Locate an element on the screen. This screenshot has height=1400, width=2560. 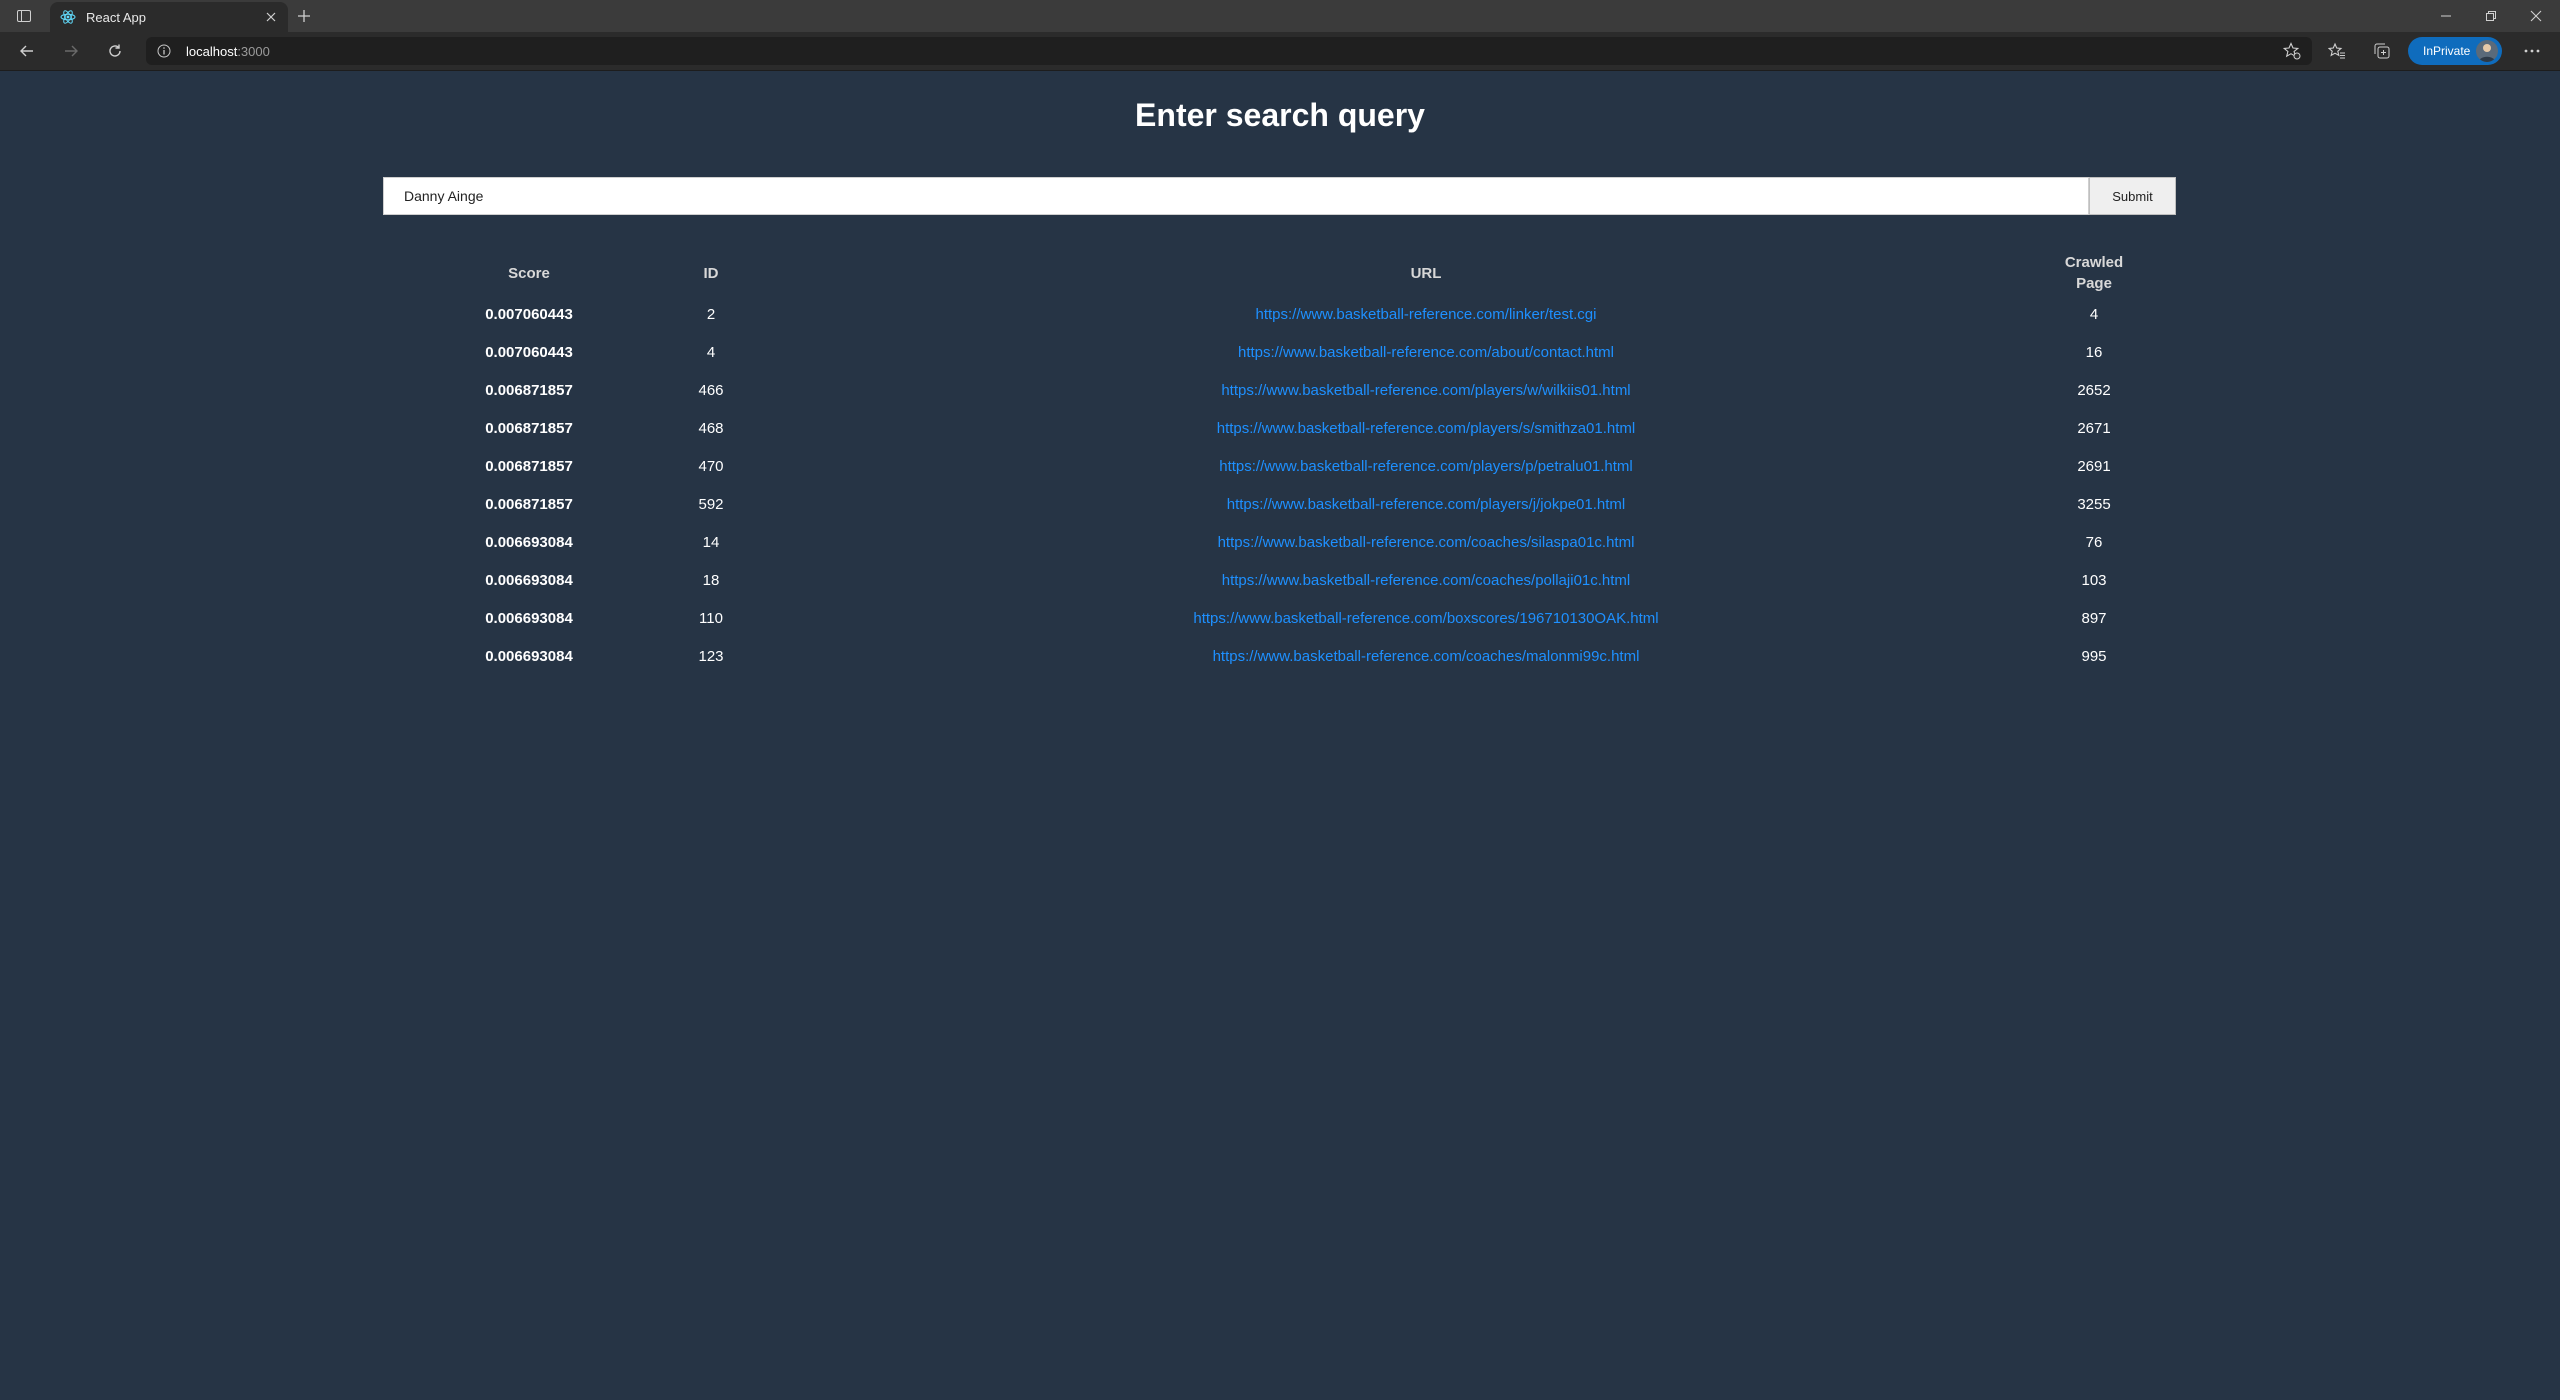
column-header-crawled-page-label: Crawled Page is located at coordinates (2094, 273).